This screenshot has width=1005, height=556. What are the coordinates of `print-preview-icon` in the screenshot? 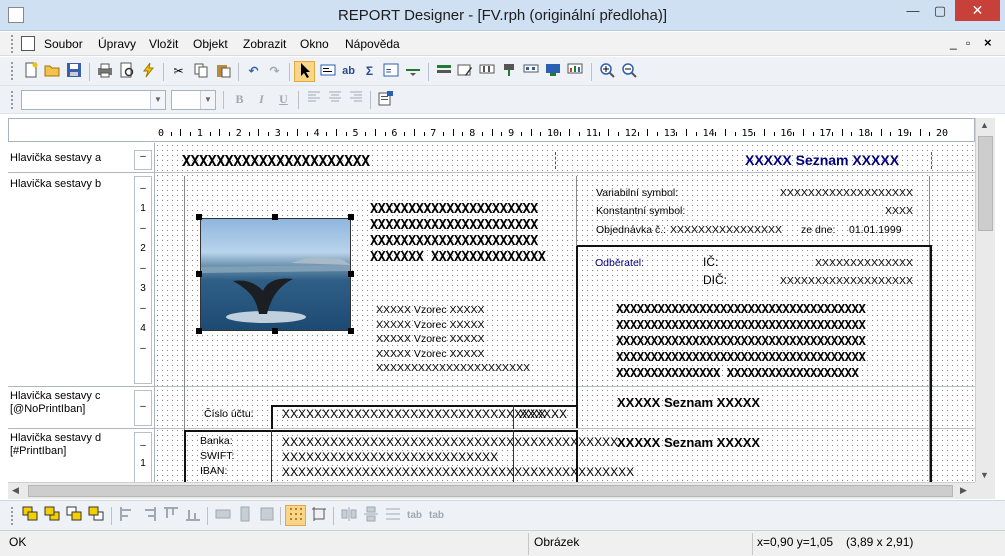 It's located at (126, 71).